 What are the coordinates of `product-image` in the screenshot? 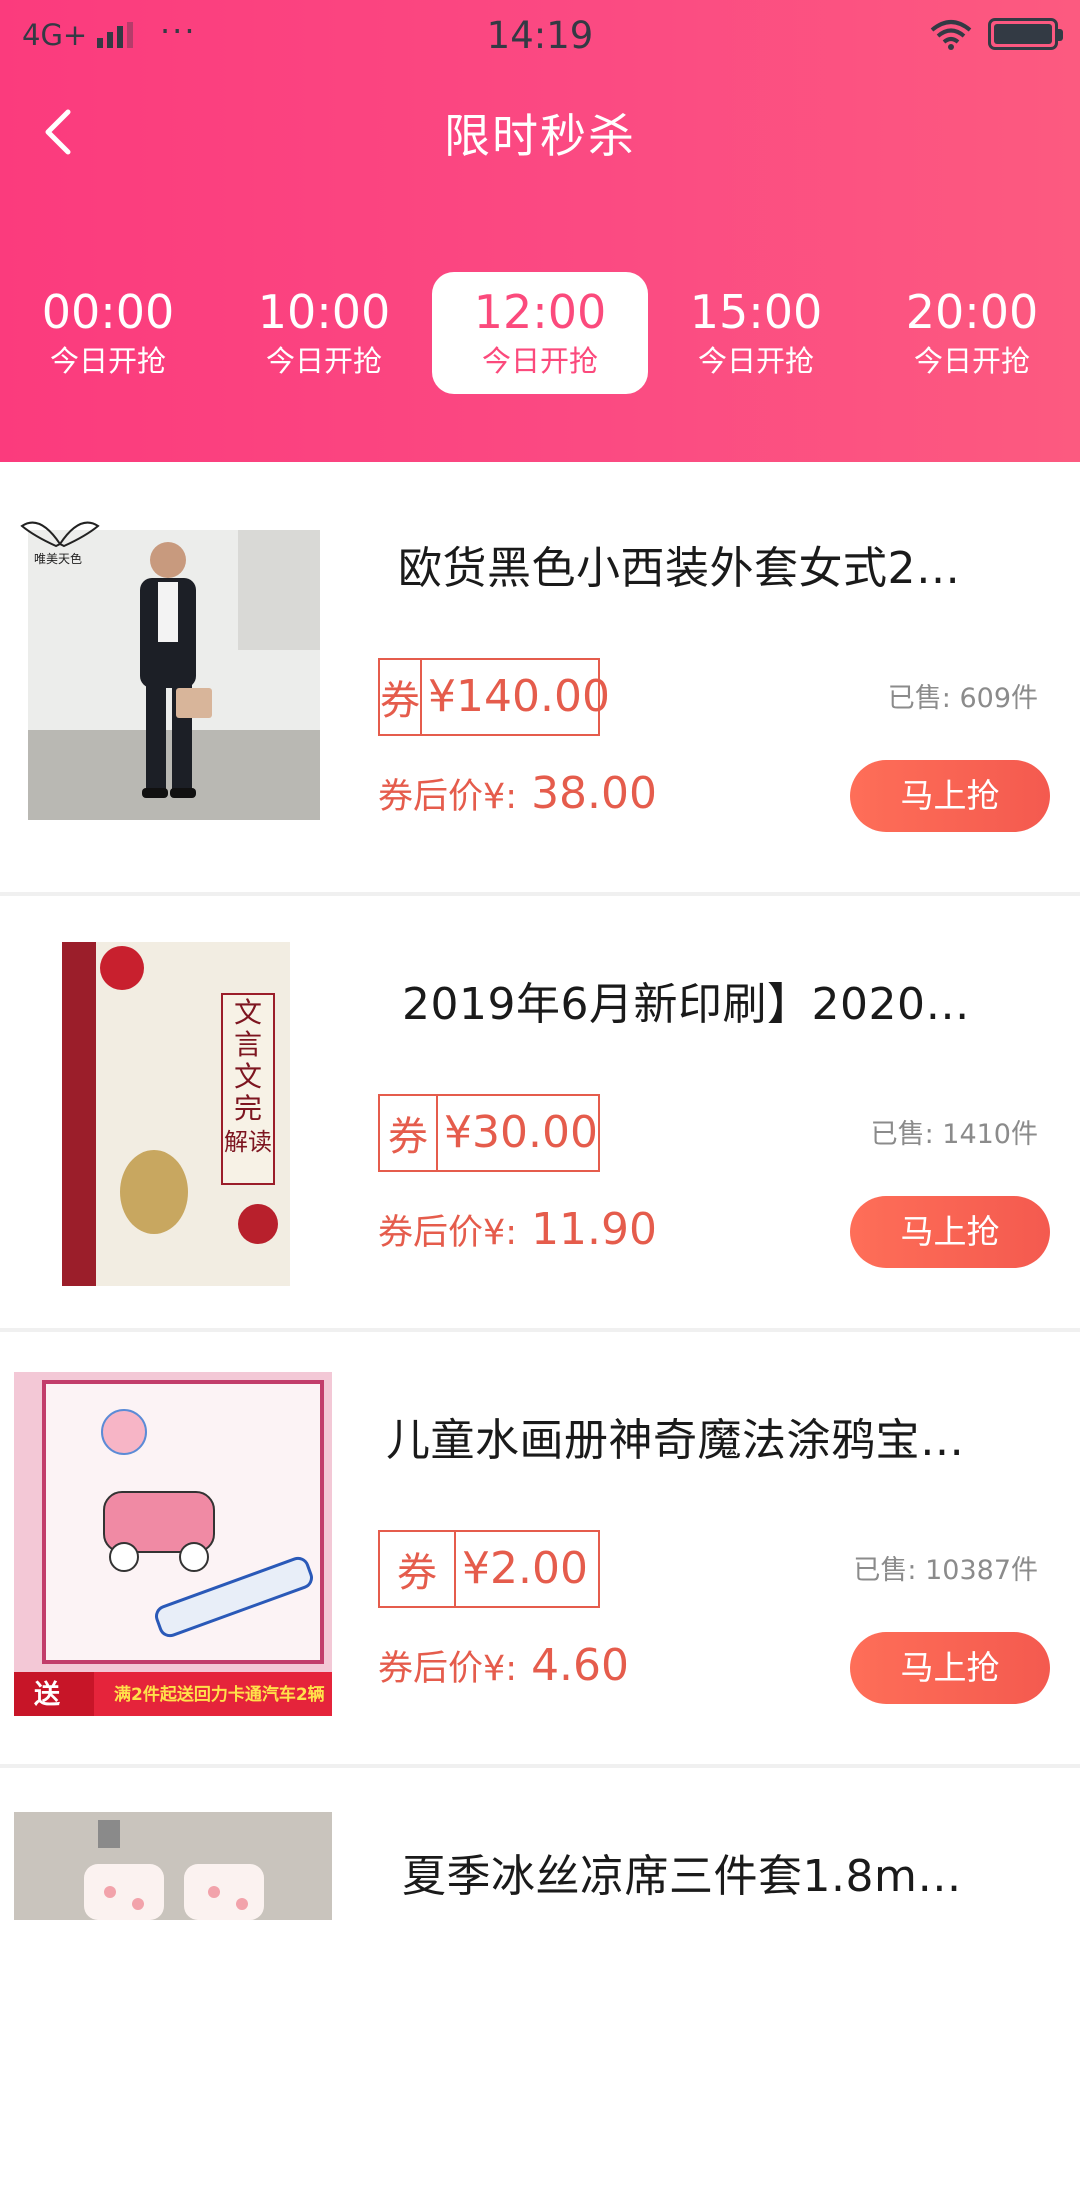 It's located at (173, 1866).